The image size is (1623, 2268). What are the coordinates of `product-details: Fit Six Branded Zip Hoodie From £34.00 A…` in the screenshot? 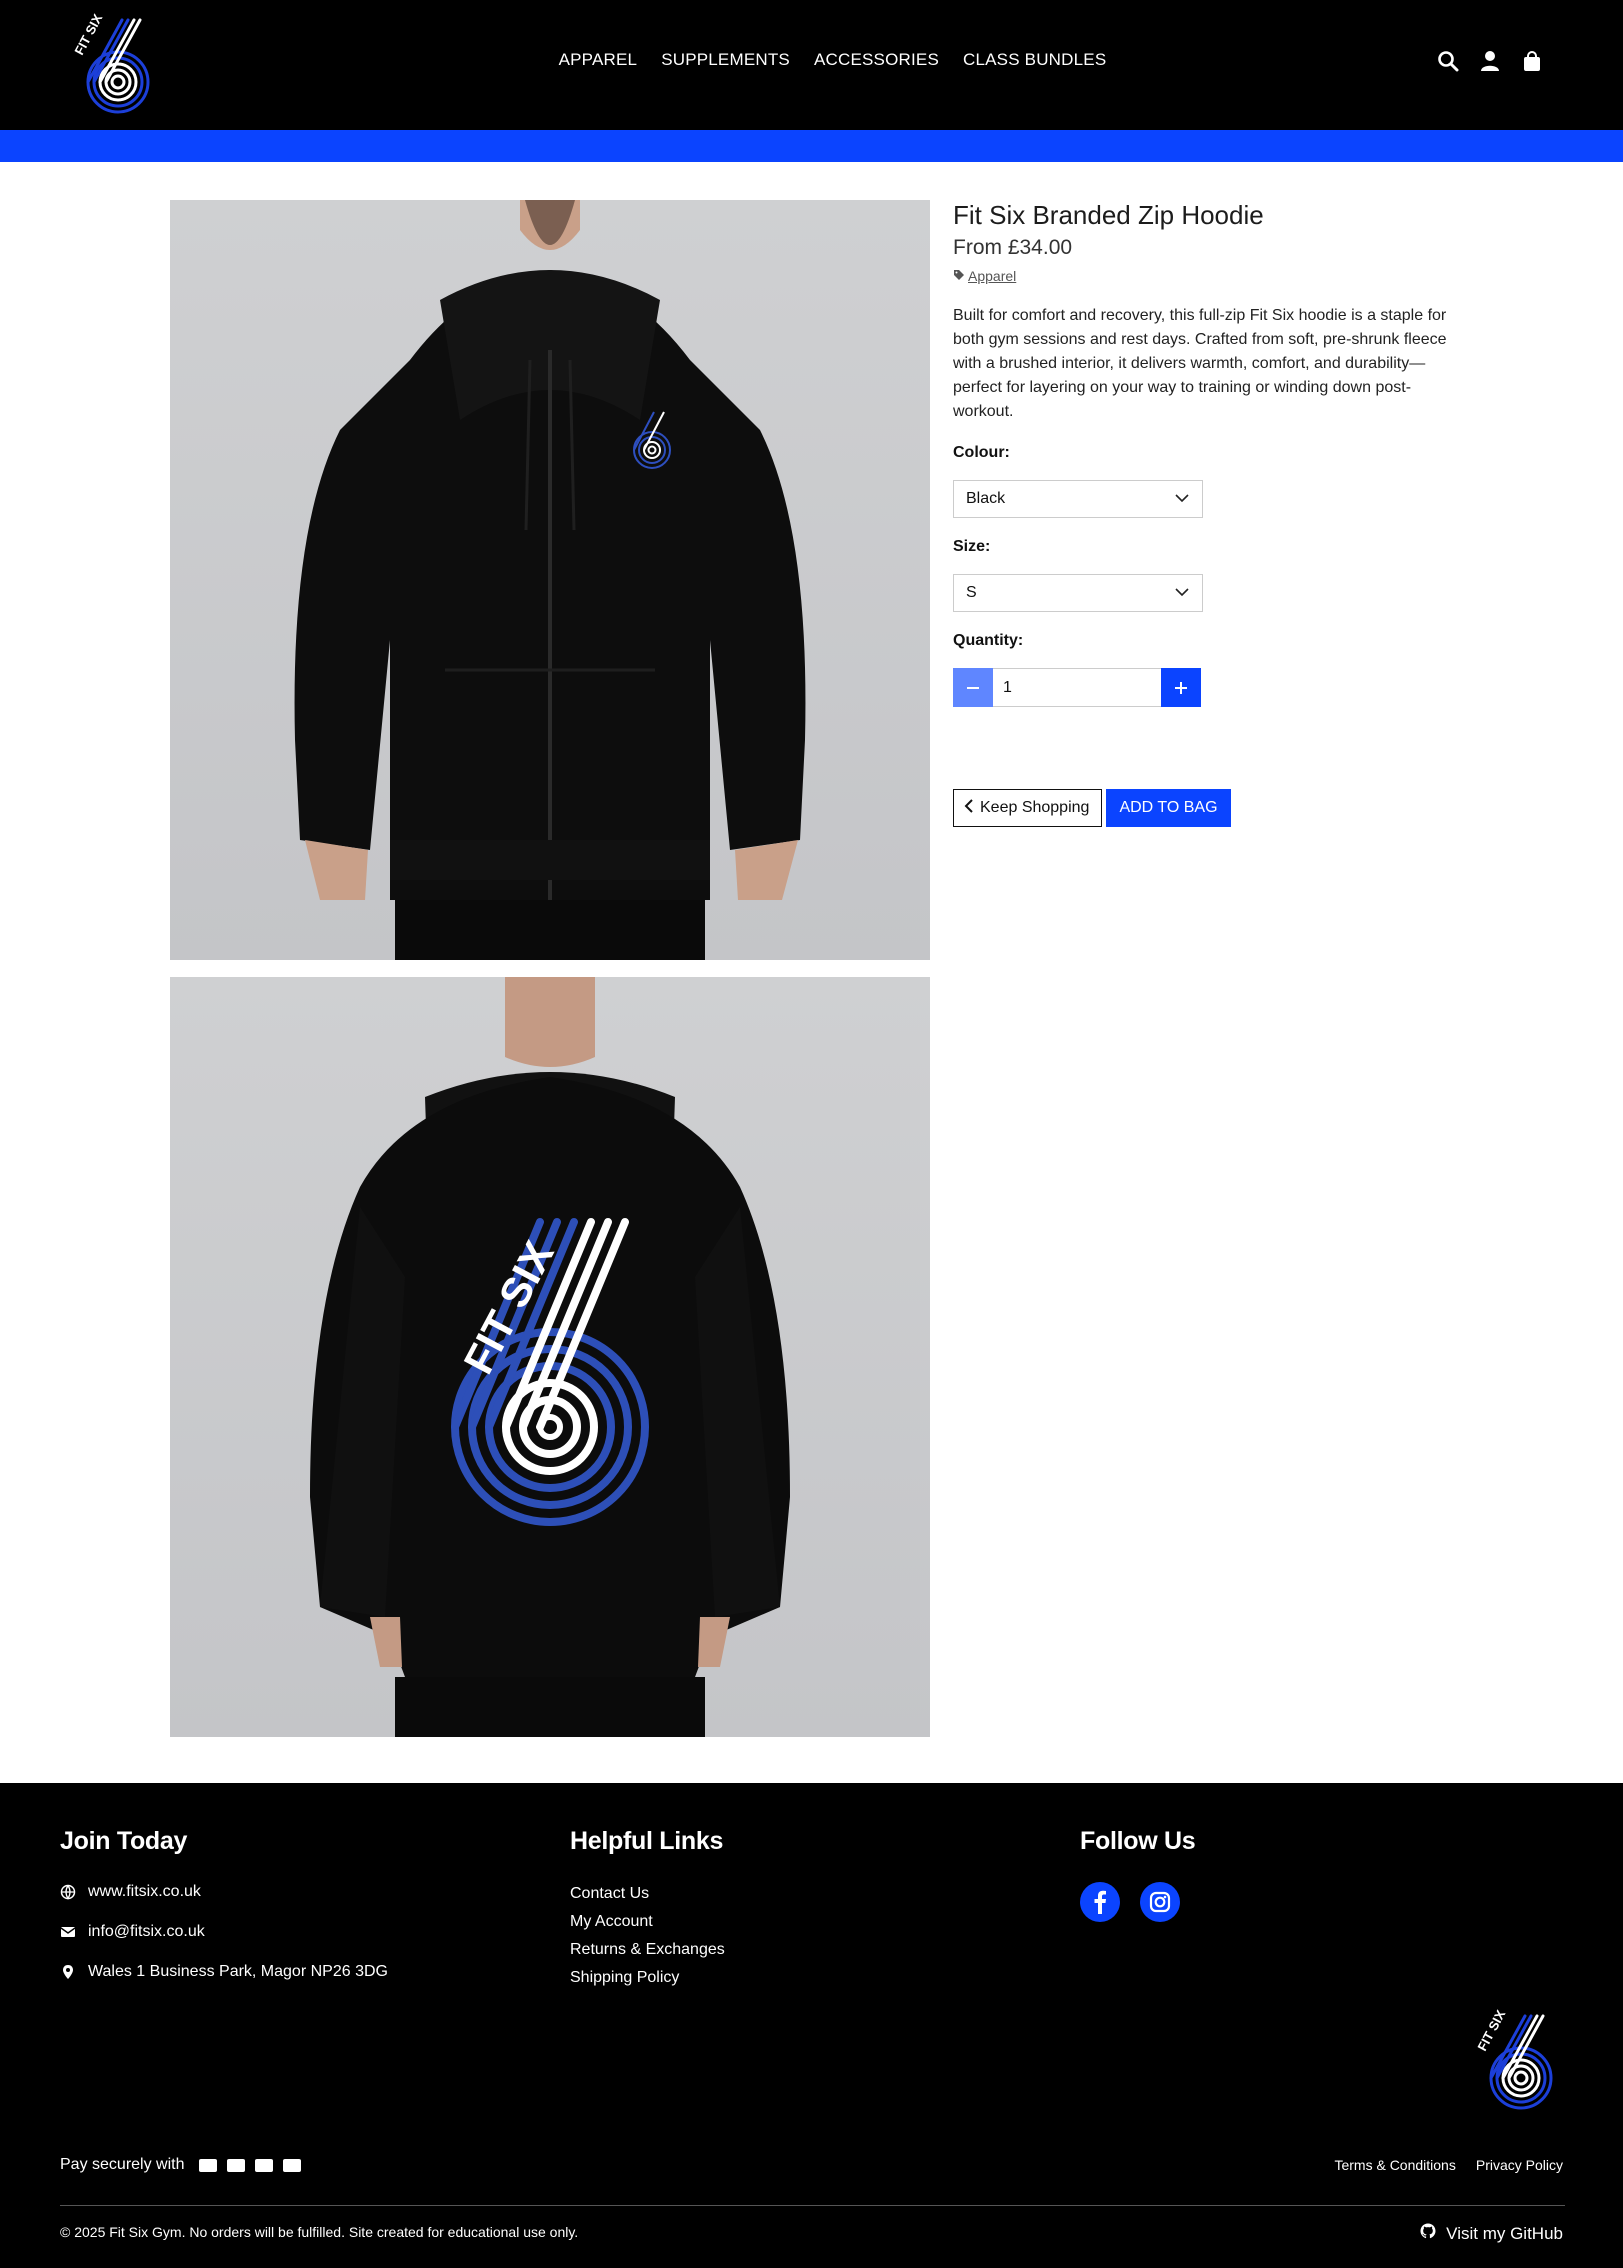 It's located at (1203, 513).